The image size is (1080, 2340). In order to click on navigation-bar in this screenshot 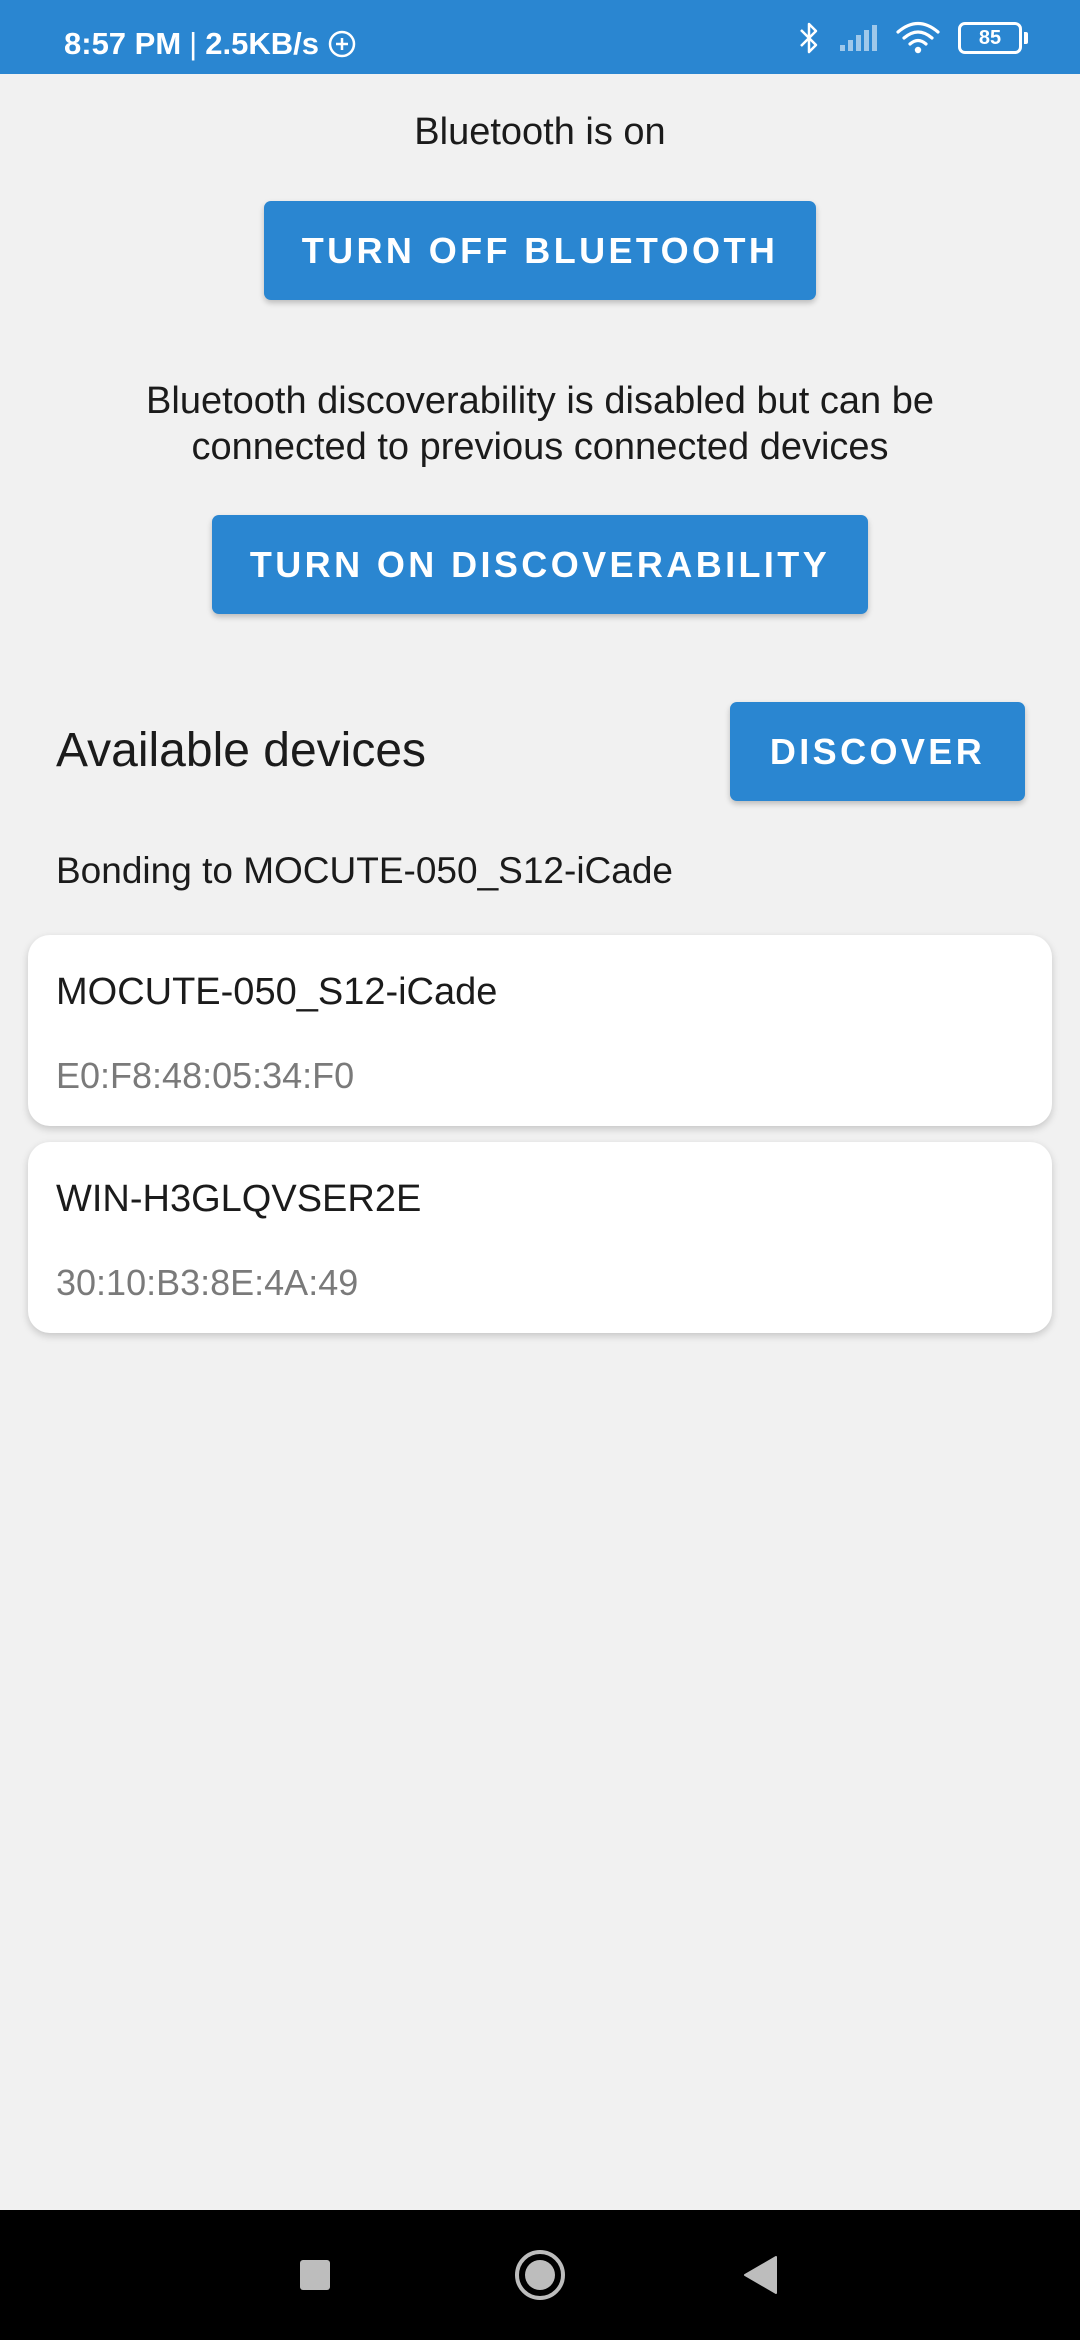, I will do `click(540, 2275)`.